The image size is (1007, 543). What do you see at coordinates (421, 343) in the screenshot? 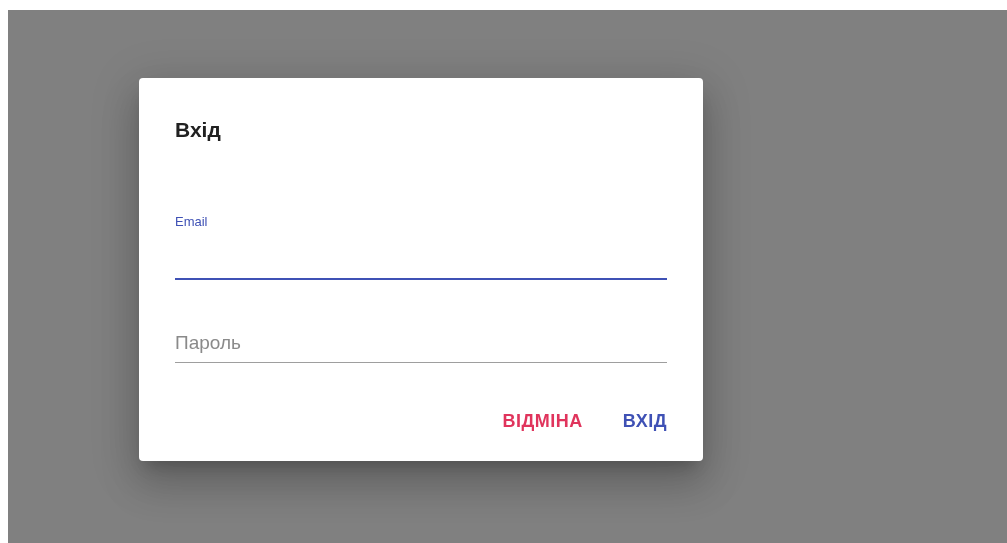
I see `input-field: Пароль` at bounding box center [421, 343].